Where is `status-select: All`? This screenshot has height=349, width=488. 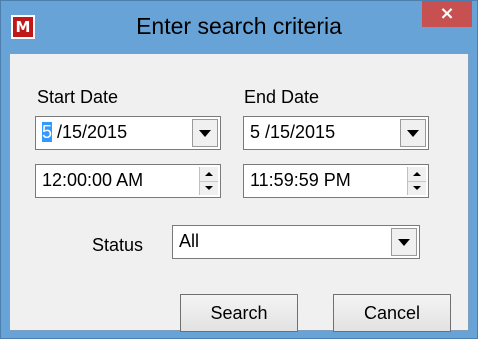
status-select: All is located at coordinates (296, 242).